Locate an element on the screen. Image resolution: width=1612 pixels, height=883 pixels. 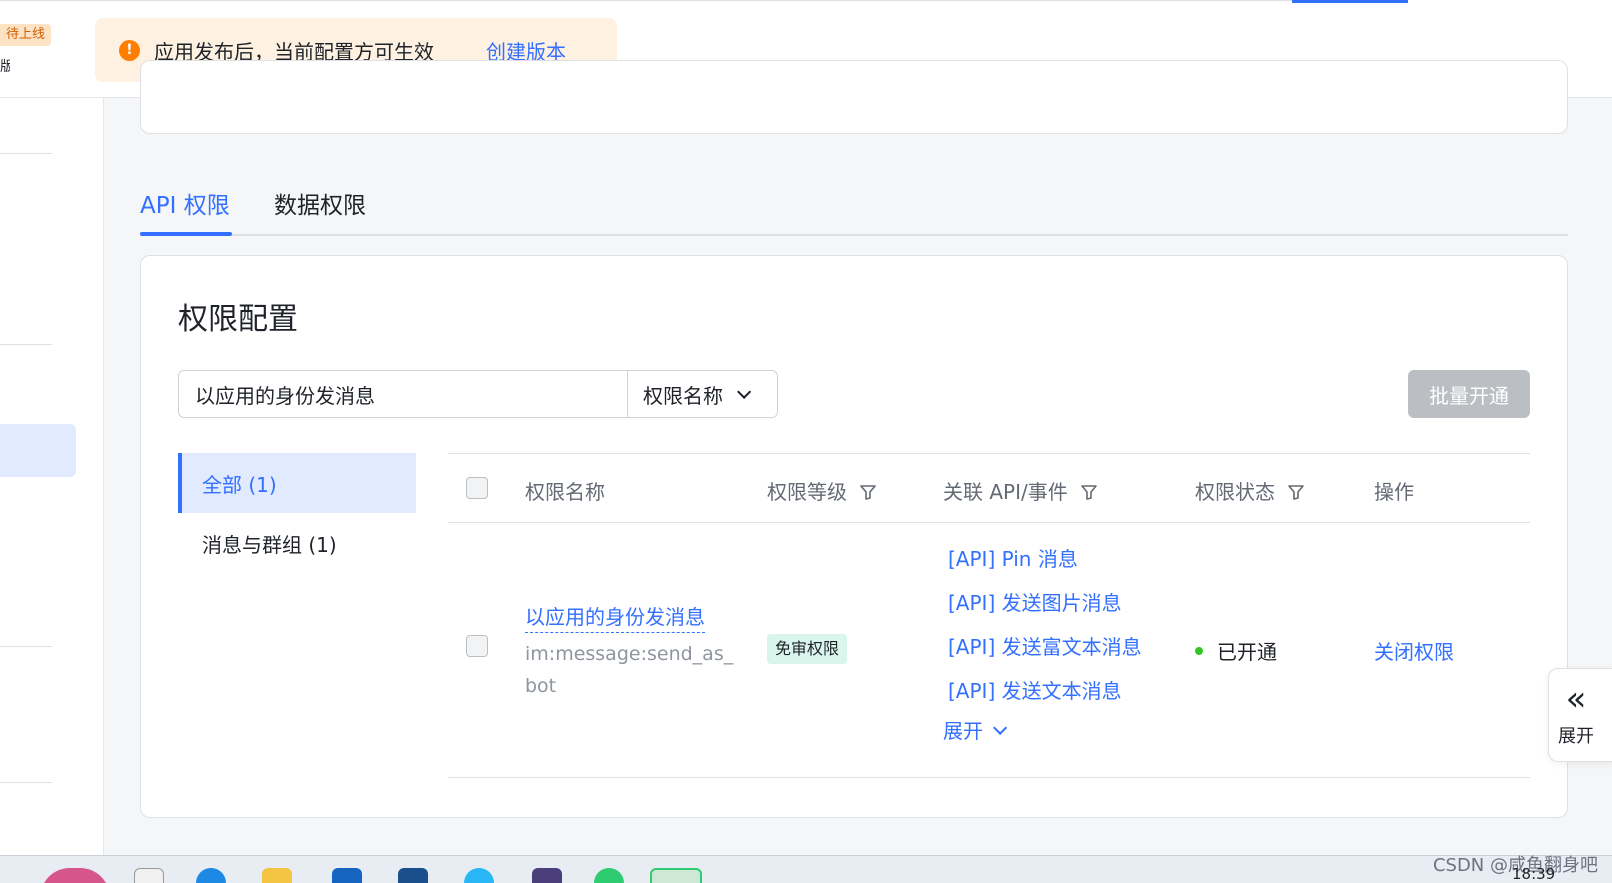
browser-icon is located at coordinates (211, 875).